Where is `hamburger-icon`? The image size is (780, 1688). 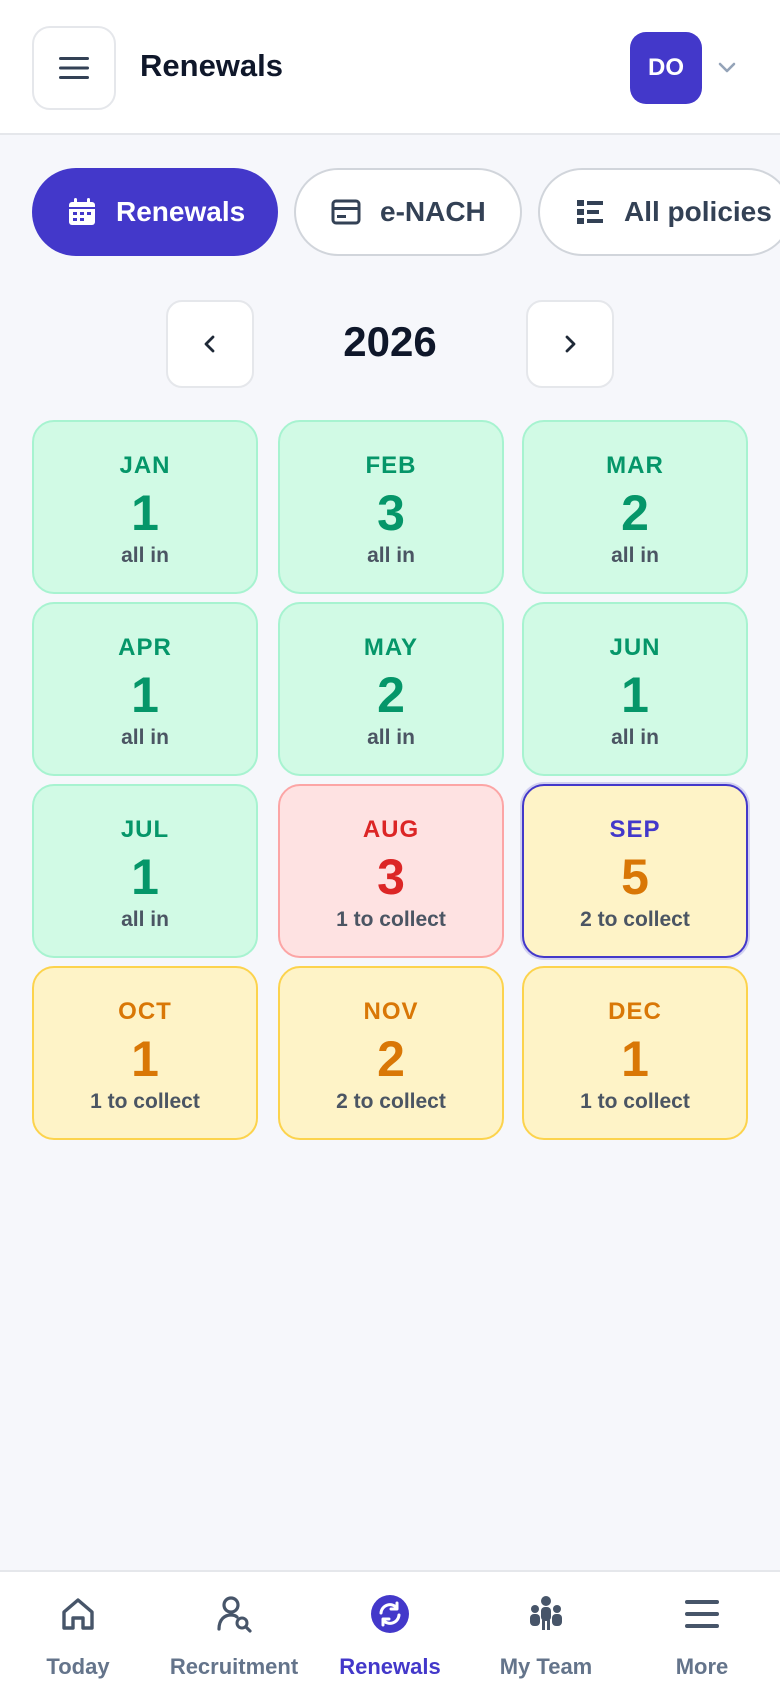 hamburger-icon is located at coordinates (74, 68).